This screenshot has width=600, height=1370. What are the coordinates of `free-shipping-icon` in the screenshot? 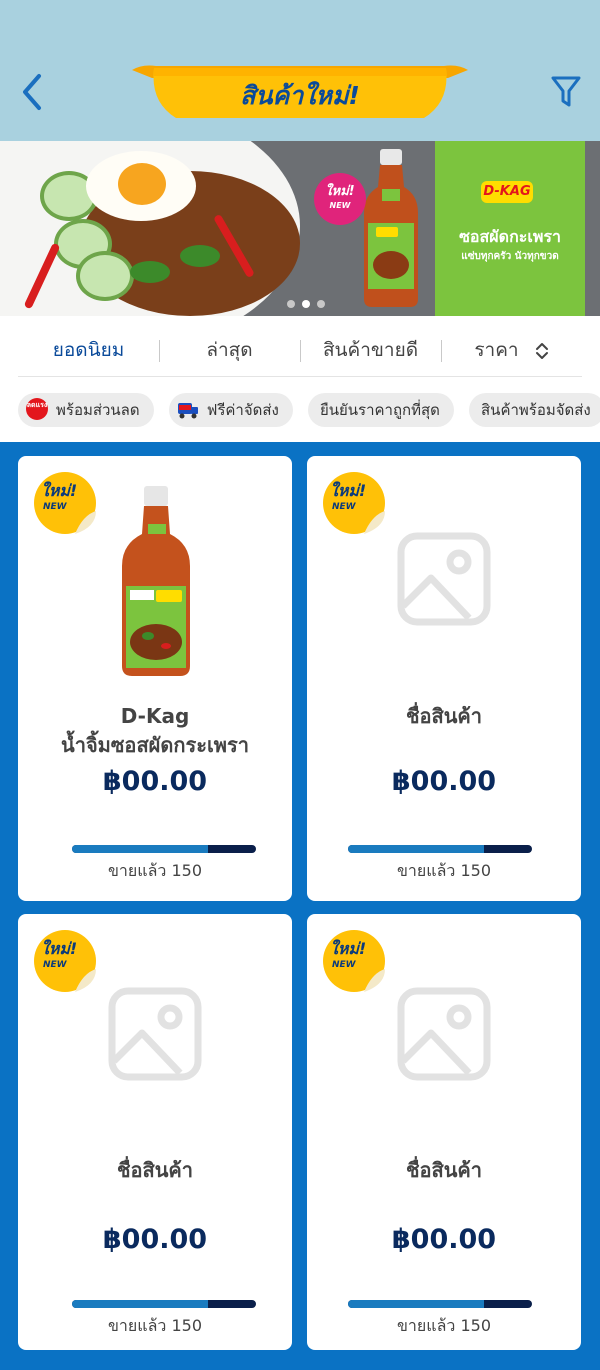 It's located at (187, 411).